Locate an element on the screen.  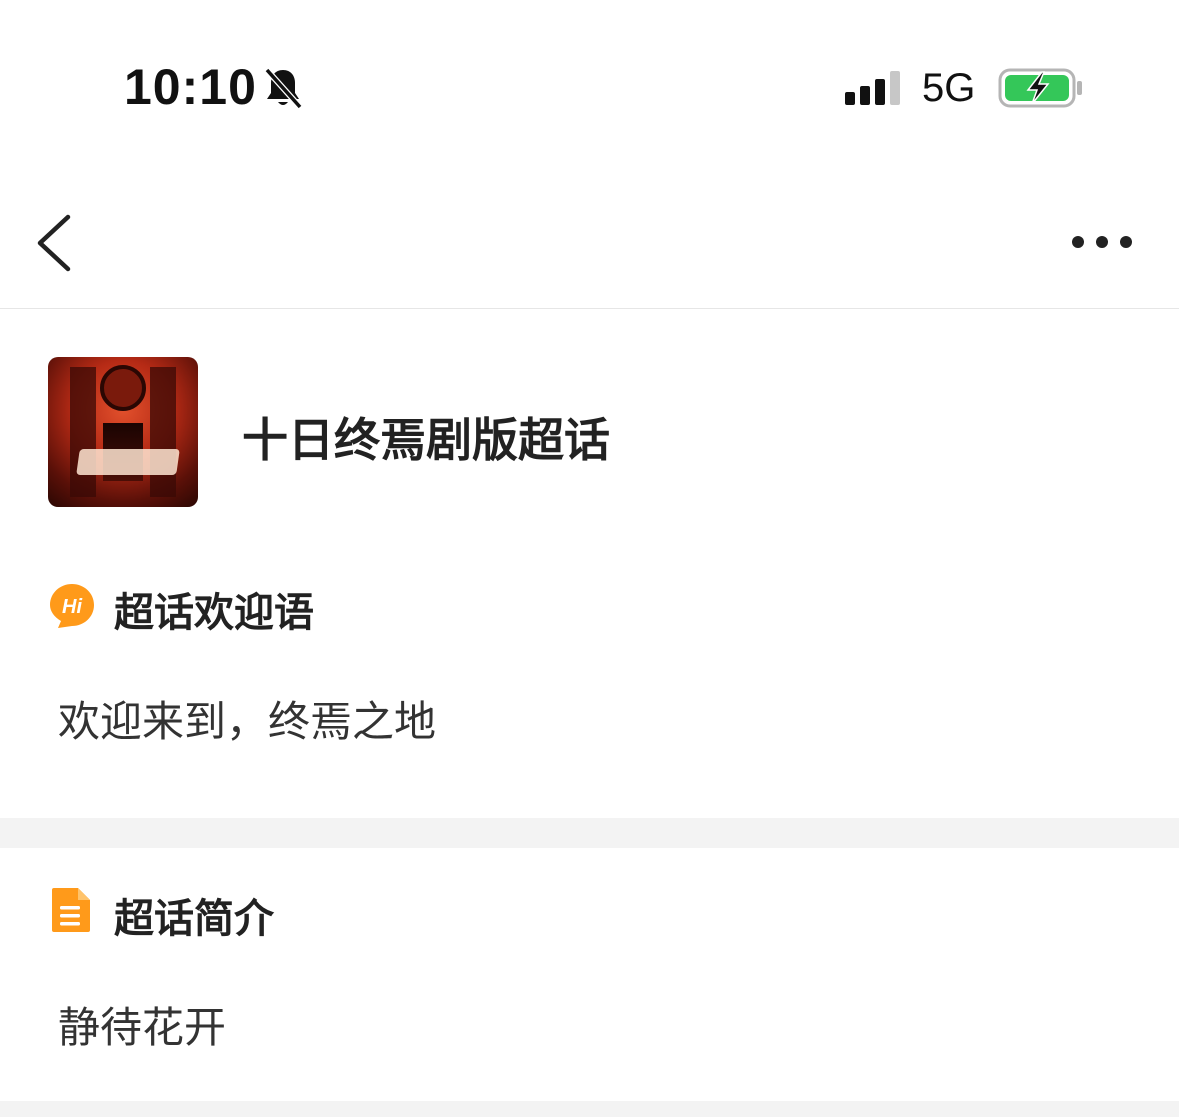
cover-clock is located at coordinates (123, 388).